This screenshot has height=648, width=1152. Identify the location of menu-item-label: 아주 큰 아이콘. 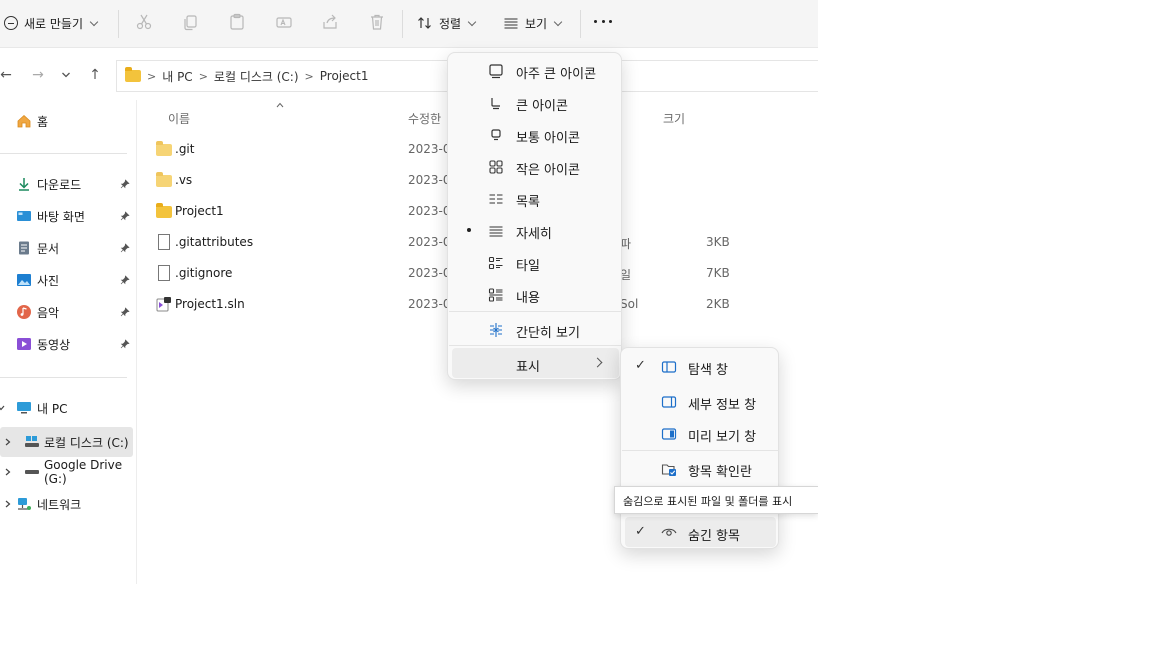
(556, 74).